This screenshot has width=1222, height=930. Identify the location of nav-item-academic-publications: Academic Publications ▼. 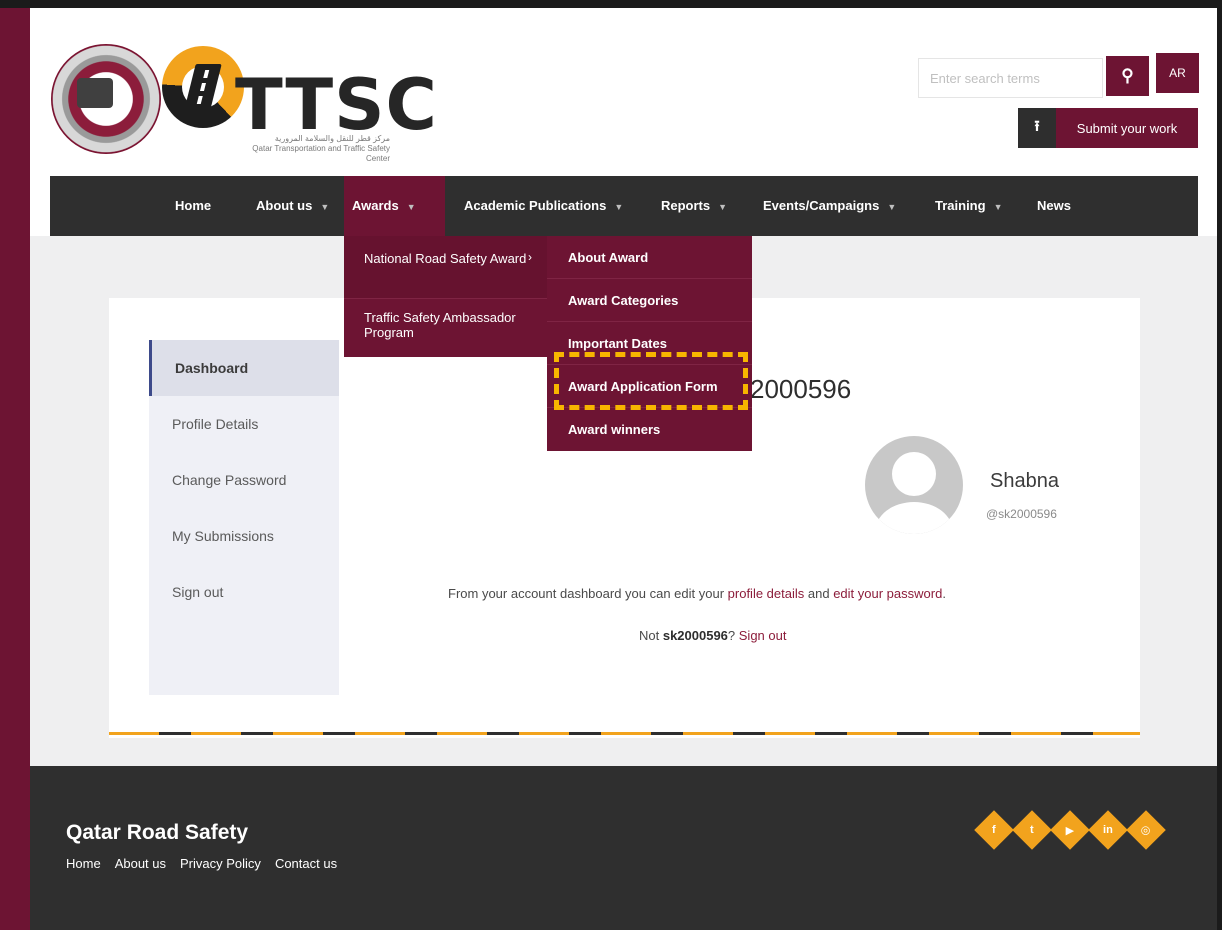
(543, 206).